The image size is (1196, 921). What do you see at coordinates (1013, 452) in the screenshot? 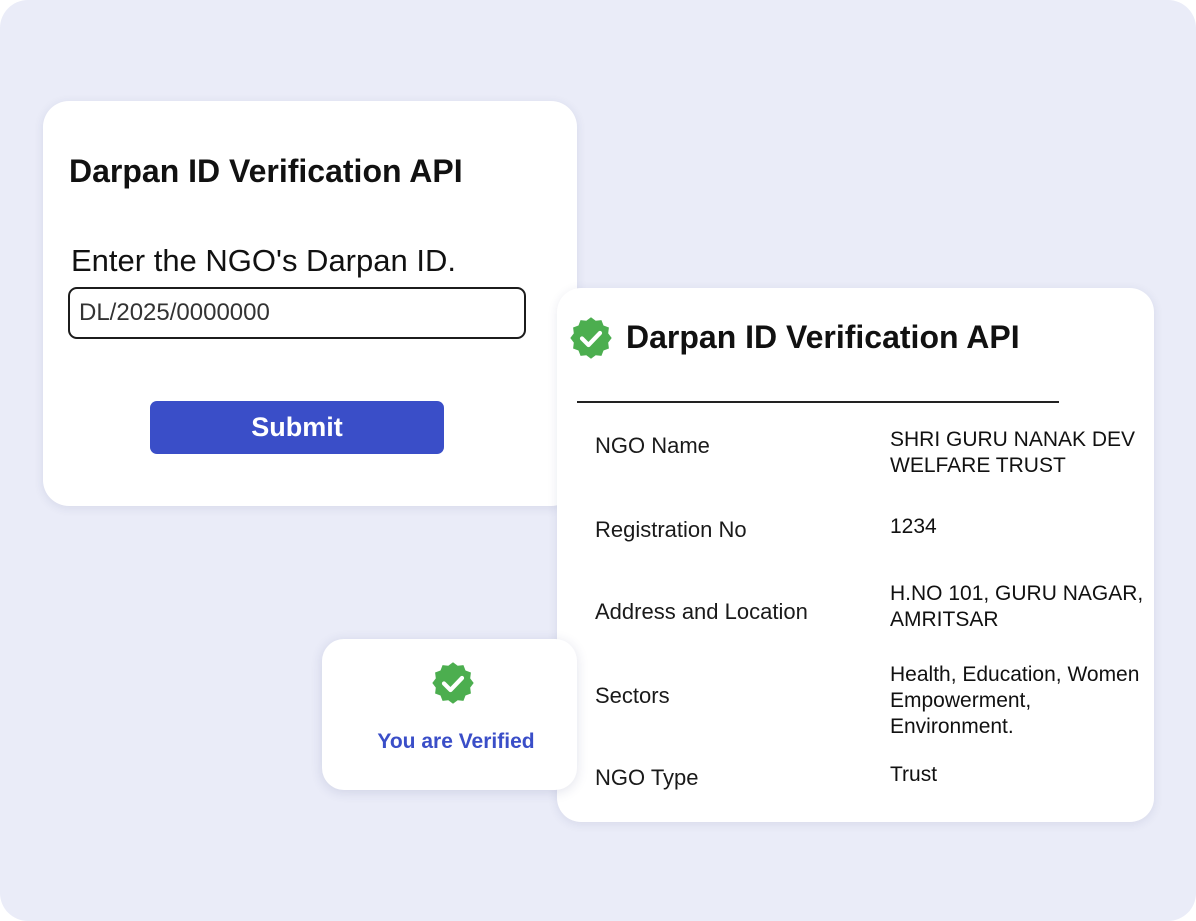
I see `ngo-name-value: SHRI GURU NANAK DEV WELFARE TRUST` at bounding box center [1013, 452].